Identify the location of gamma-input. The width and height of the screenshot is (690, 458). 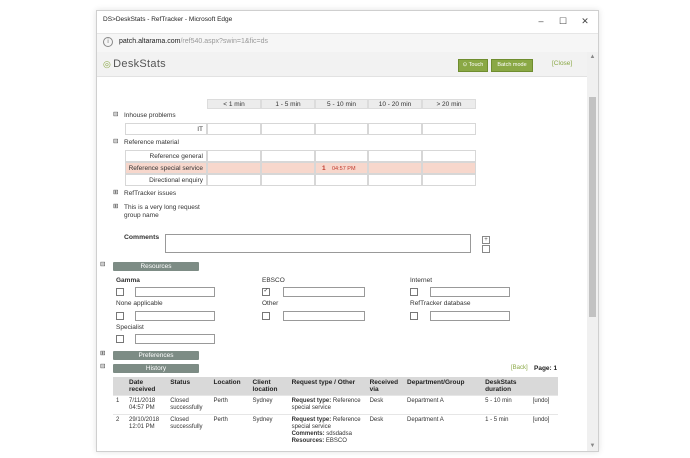
(175, 292).